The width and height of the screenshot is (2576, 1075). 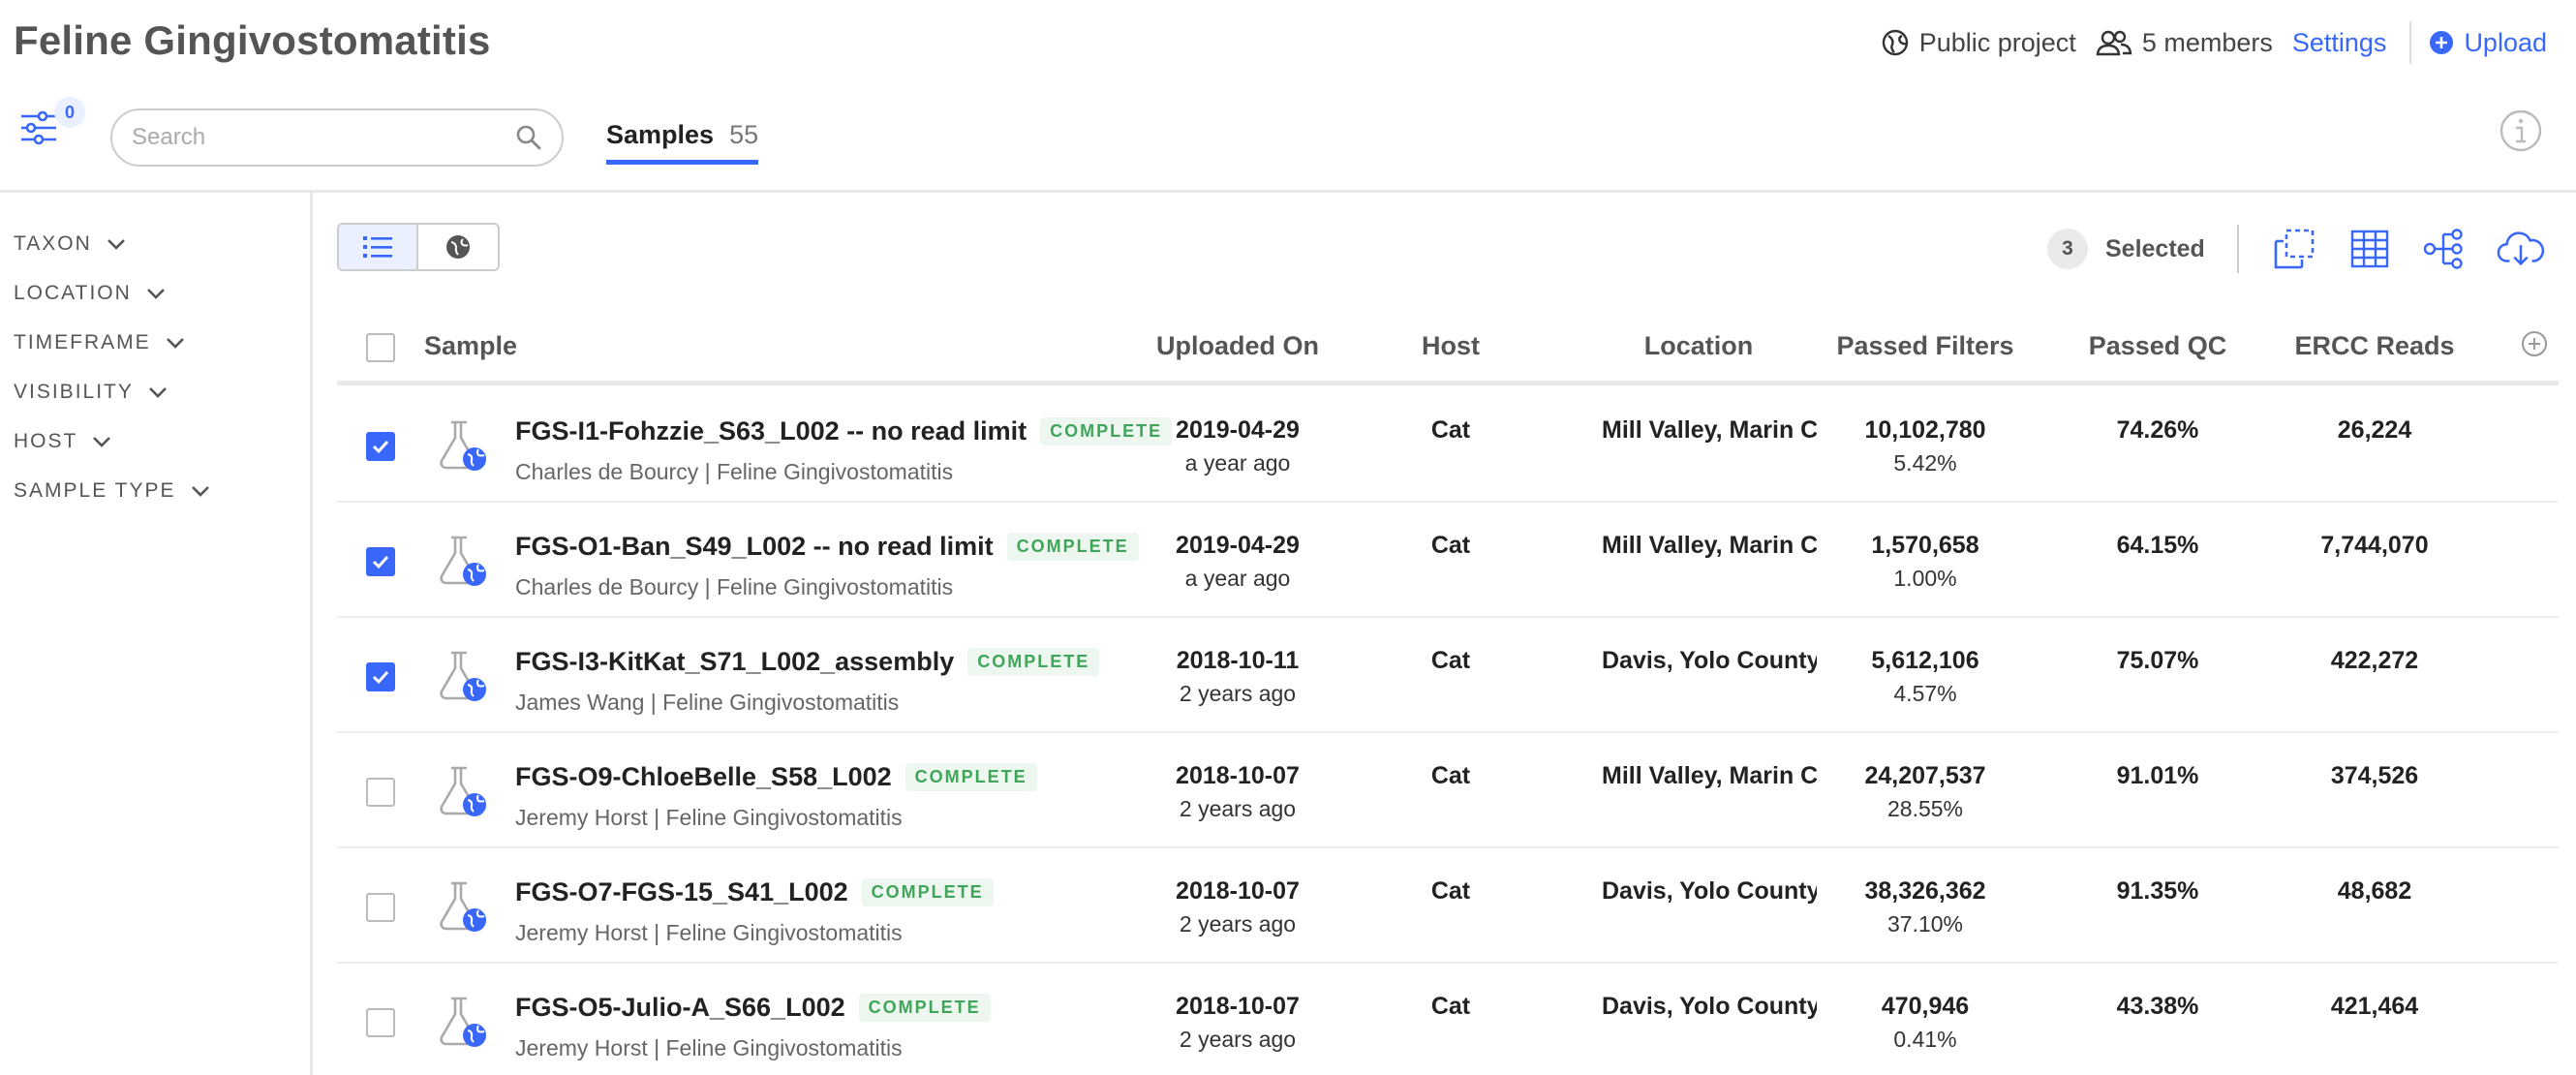 What do you see at coordinates (2184, 43) in the screenshot?
I see `members-link: 5 members` at bounding box center [2184, 43].